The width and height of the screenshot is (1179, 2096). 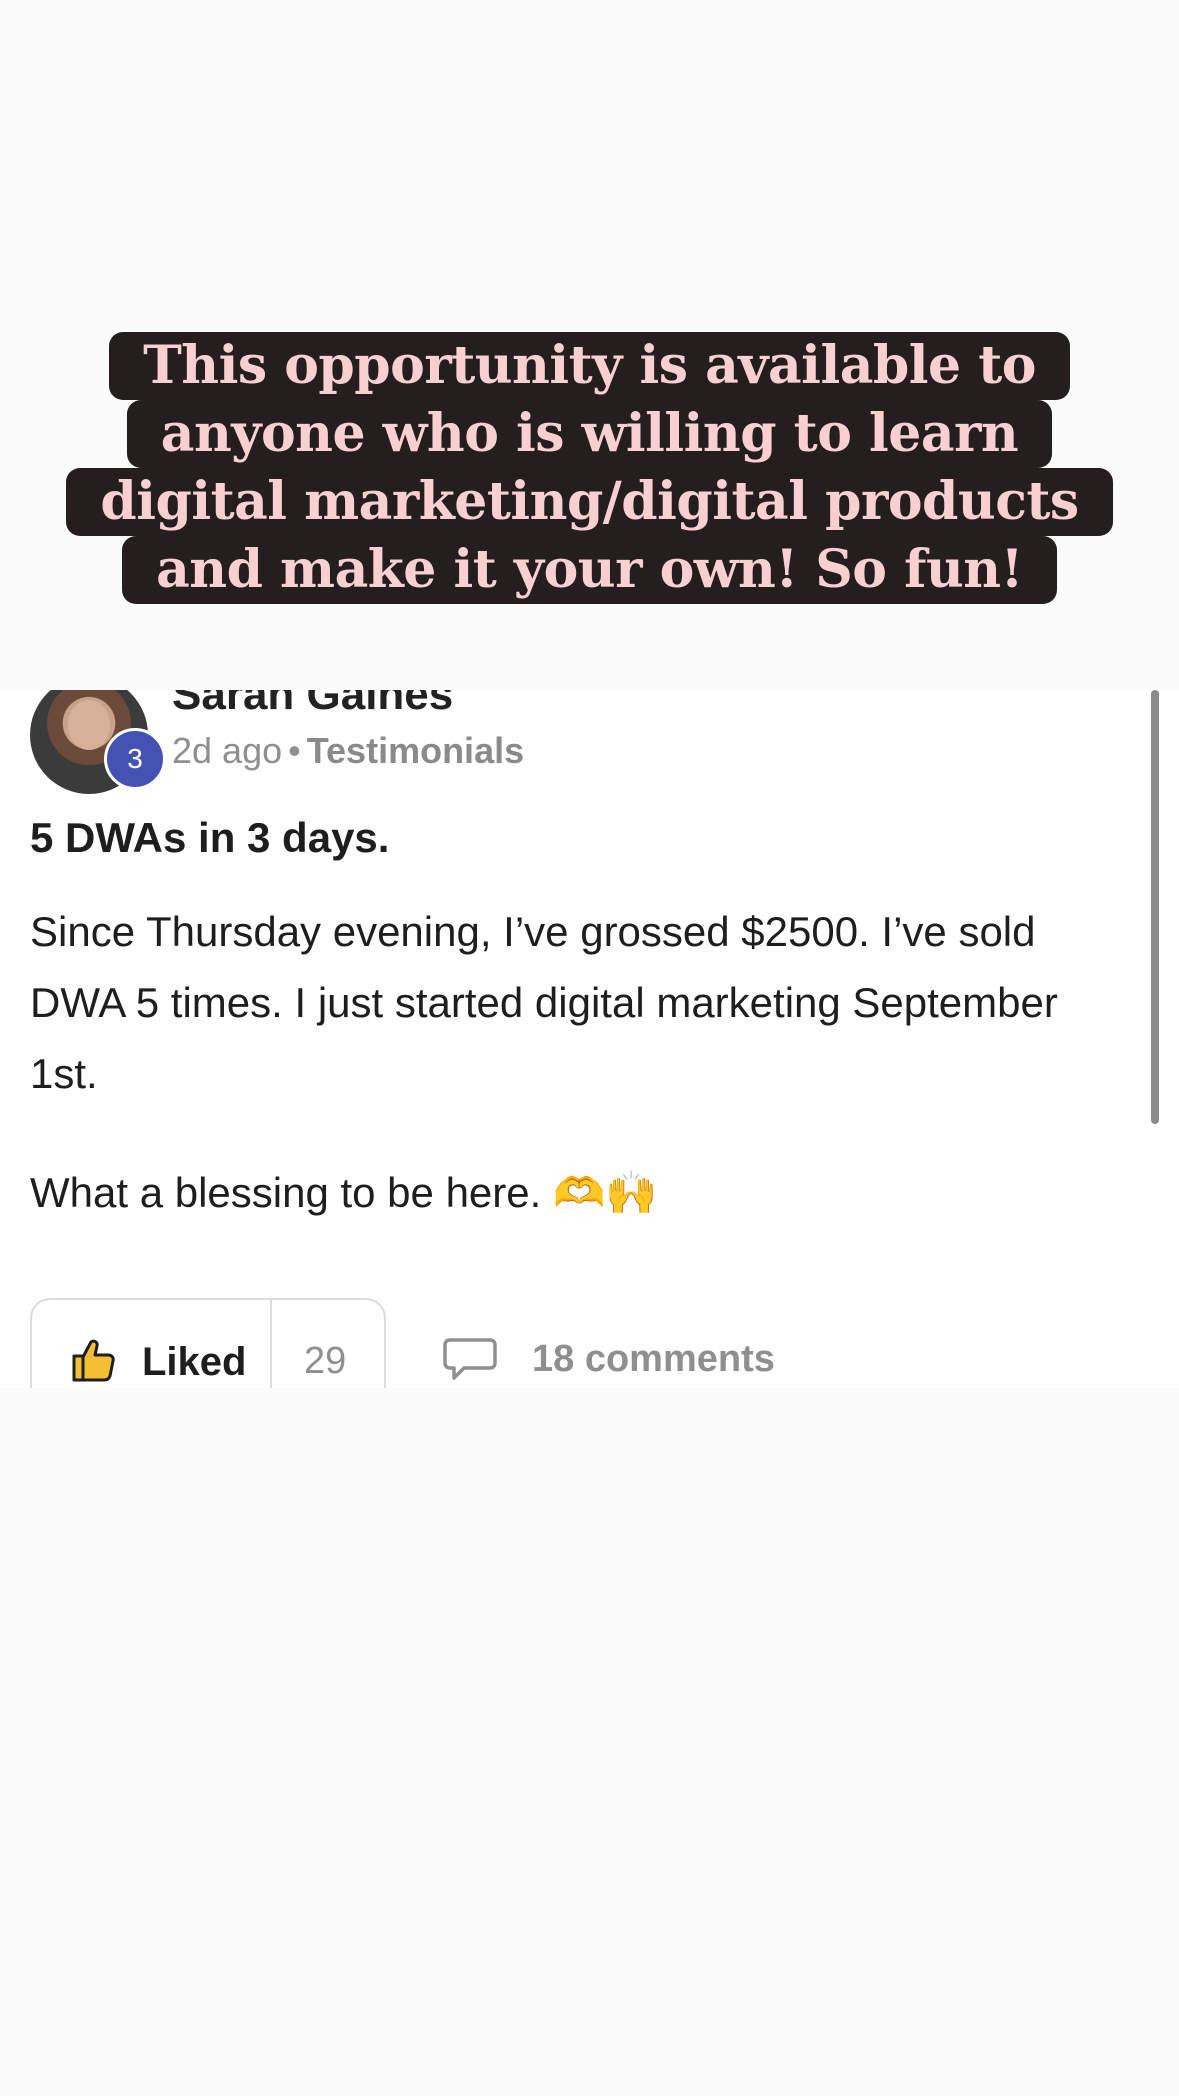 I want to click on post-paragraph: What a blessing to be here. 🫶🙌, so click(x=344, y=1192).